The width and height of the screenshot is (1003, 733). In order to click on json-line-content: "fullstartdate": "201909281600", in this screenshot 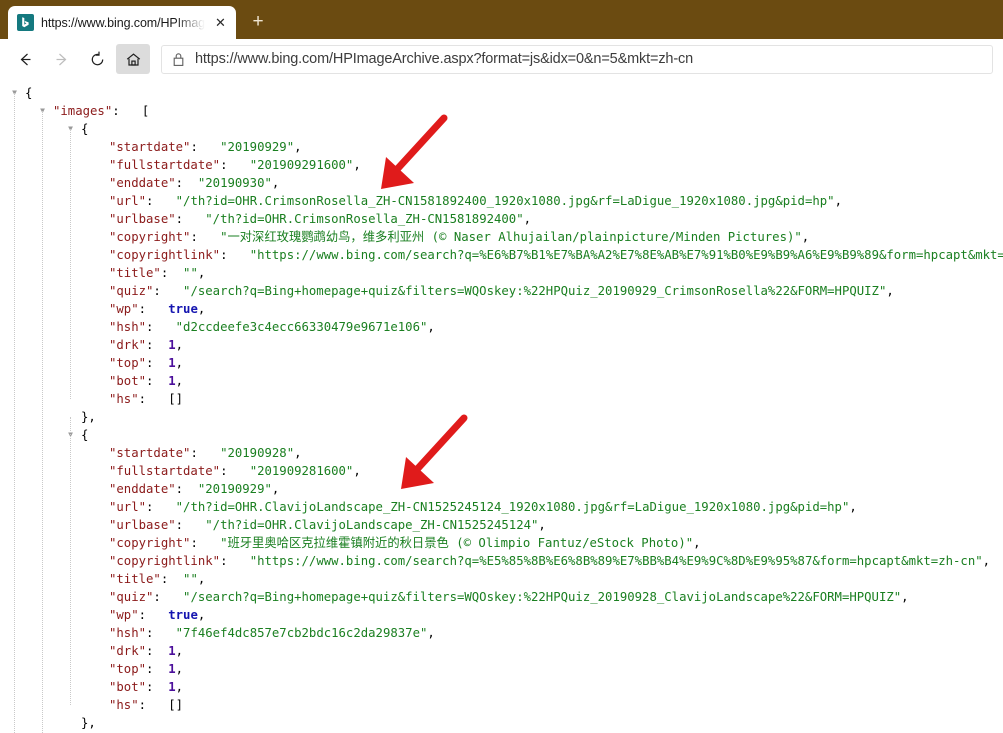, I will do `click(180, 471)`.